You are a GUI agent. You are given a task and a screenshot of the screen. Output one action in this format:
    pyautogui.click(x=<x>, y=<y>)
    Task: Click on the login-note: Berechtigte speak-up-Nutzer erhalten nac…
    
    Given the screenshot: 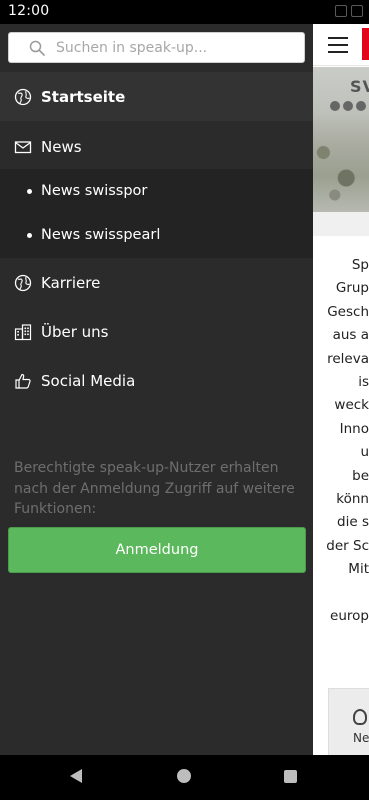 What is the action you would take?
    pyautogui.click(x=154, y=488)
    